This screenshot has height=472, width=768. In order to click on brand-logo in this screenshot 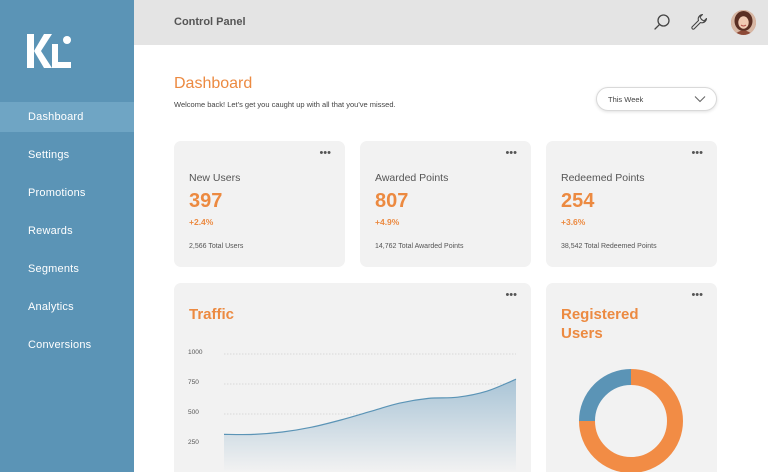, I will do `click(49, 51)`.